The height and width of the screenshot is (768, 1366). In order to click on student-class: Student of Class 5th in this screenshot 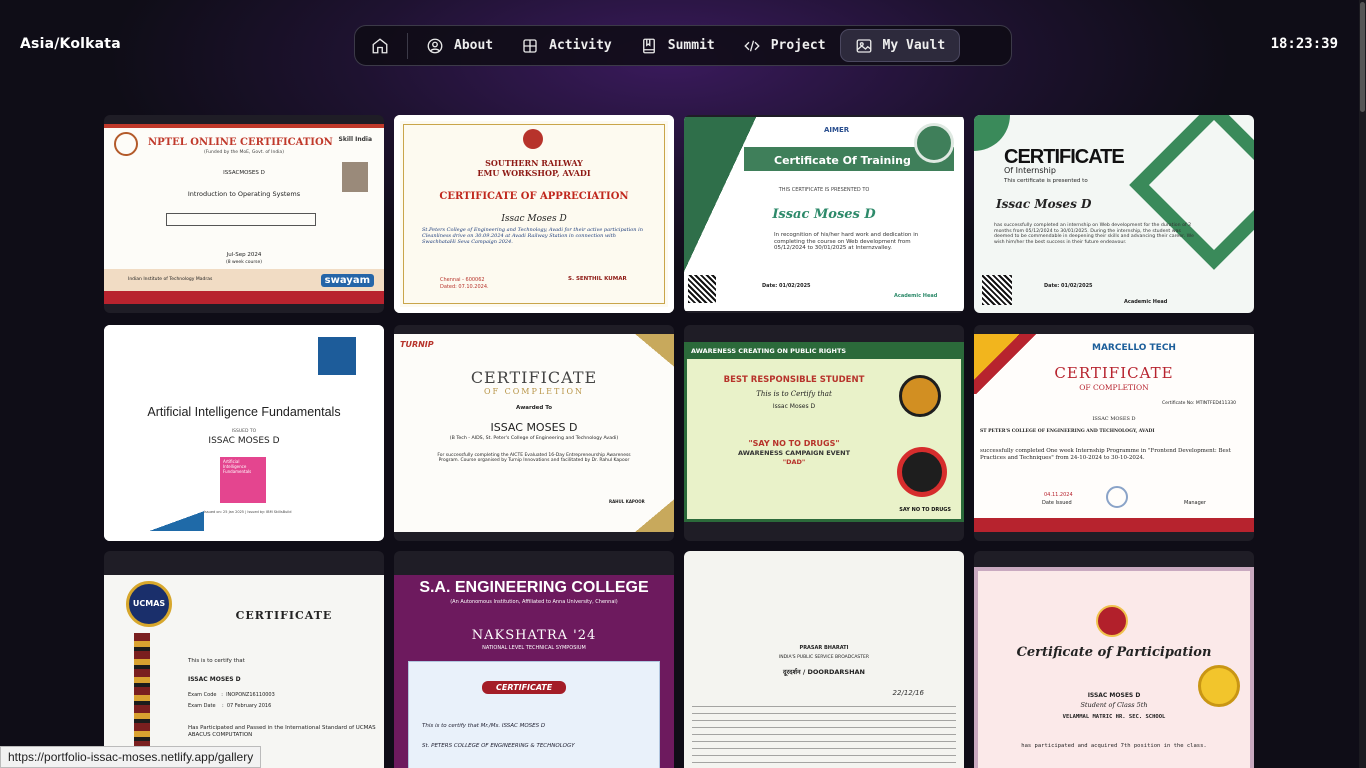, I will do `click(1114, 705)`.